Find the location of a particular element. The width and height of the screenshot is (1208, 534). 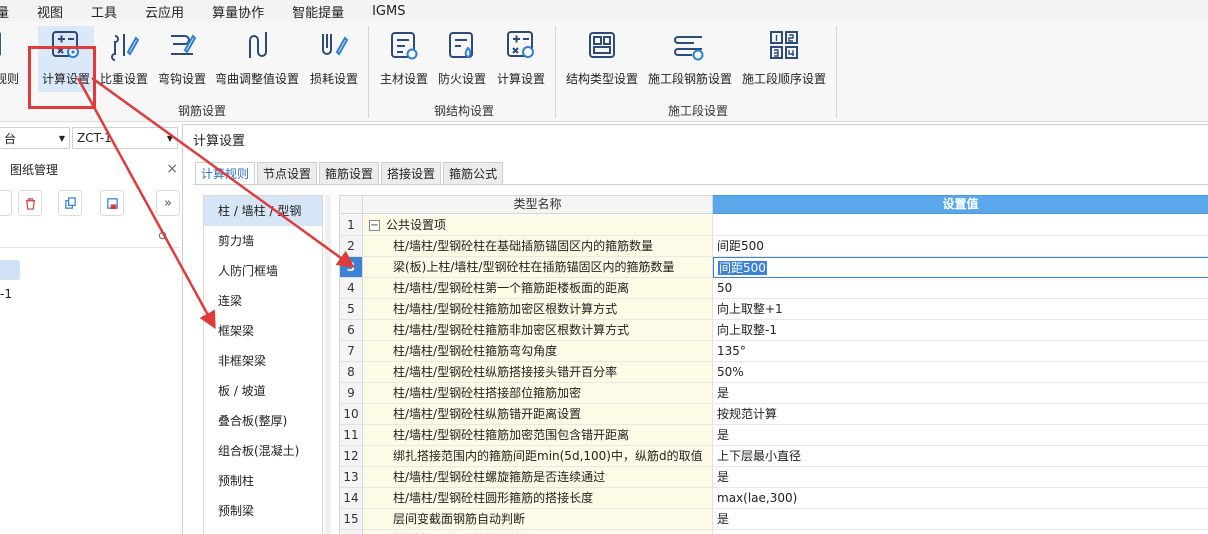

category-item: 人防门框墙 is located at coordinates (263, 271).